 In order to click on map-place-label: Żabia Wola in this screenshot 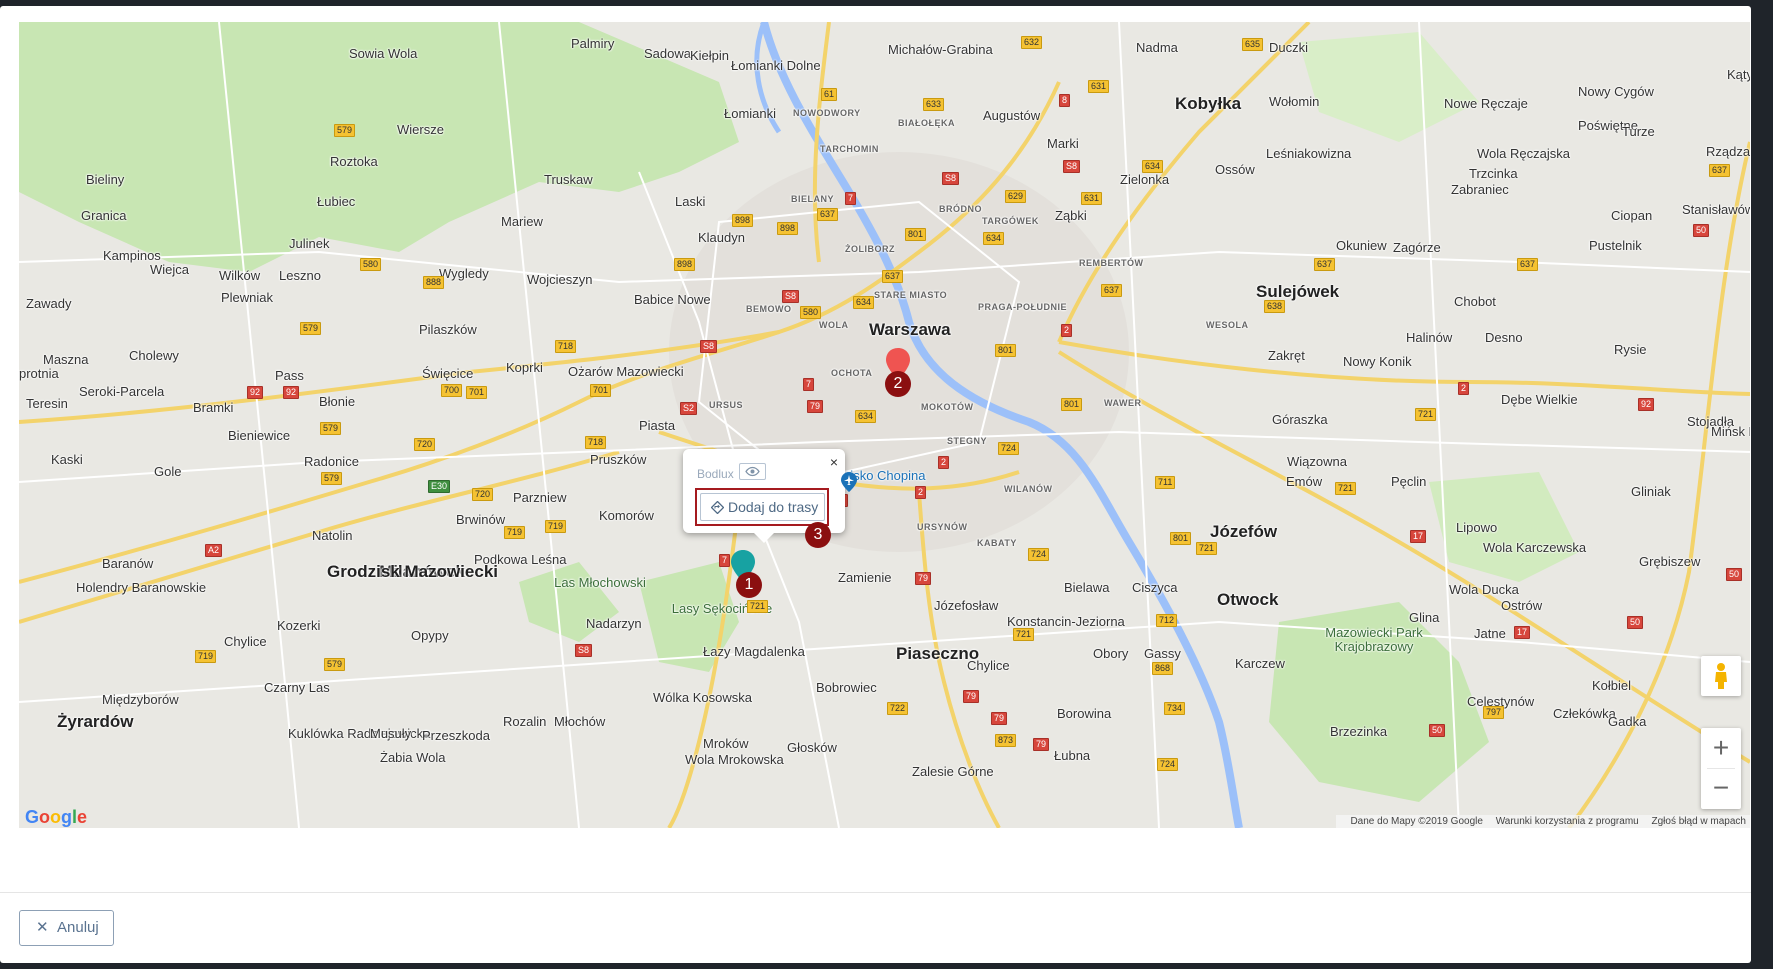, I will do `click(413, 757)`.